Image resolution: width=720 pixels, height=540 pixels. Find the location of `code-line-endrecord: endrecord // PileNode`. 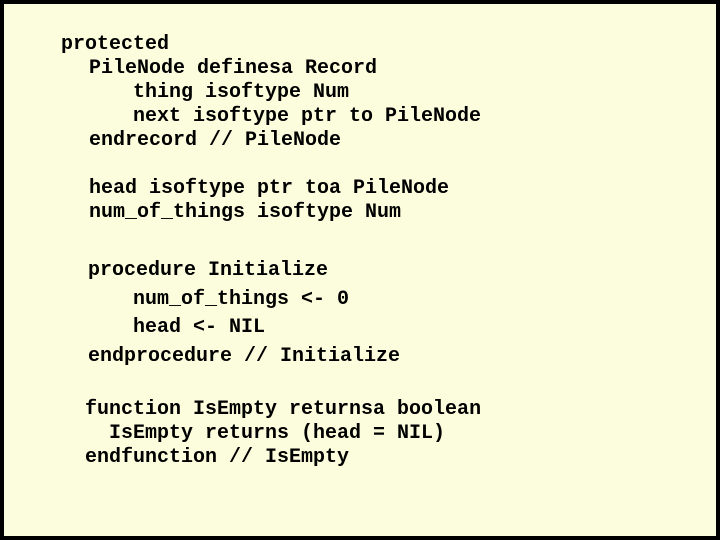

code-line-endrecord: endrecord // PileNode is located at coordinates (215, 140).